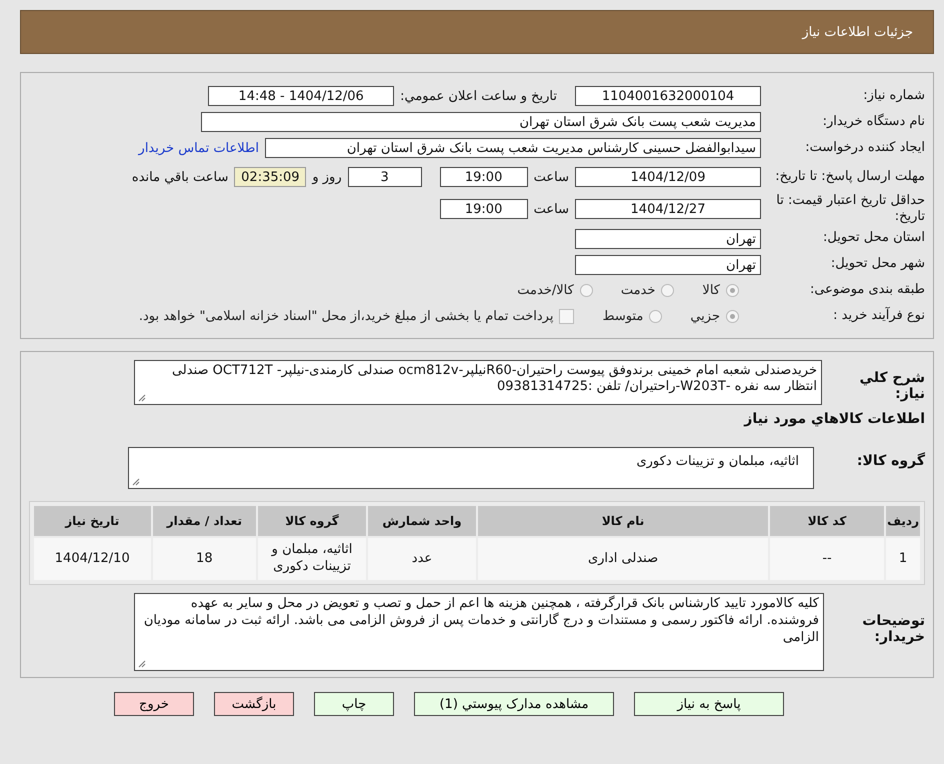  What do you see at coordinates (354, 704) in the screenshot?
I see `action-button: چاپ` at bounding box center [354, 704].